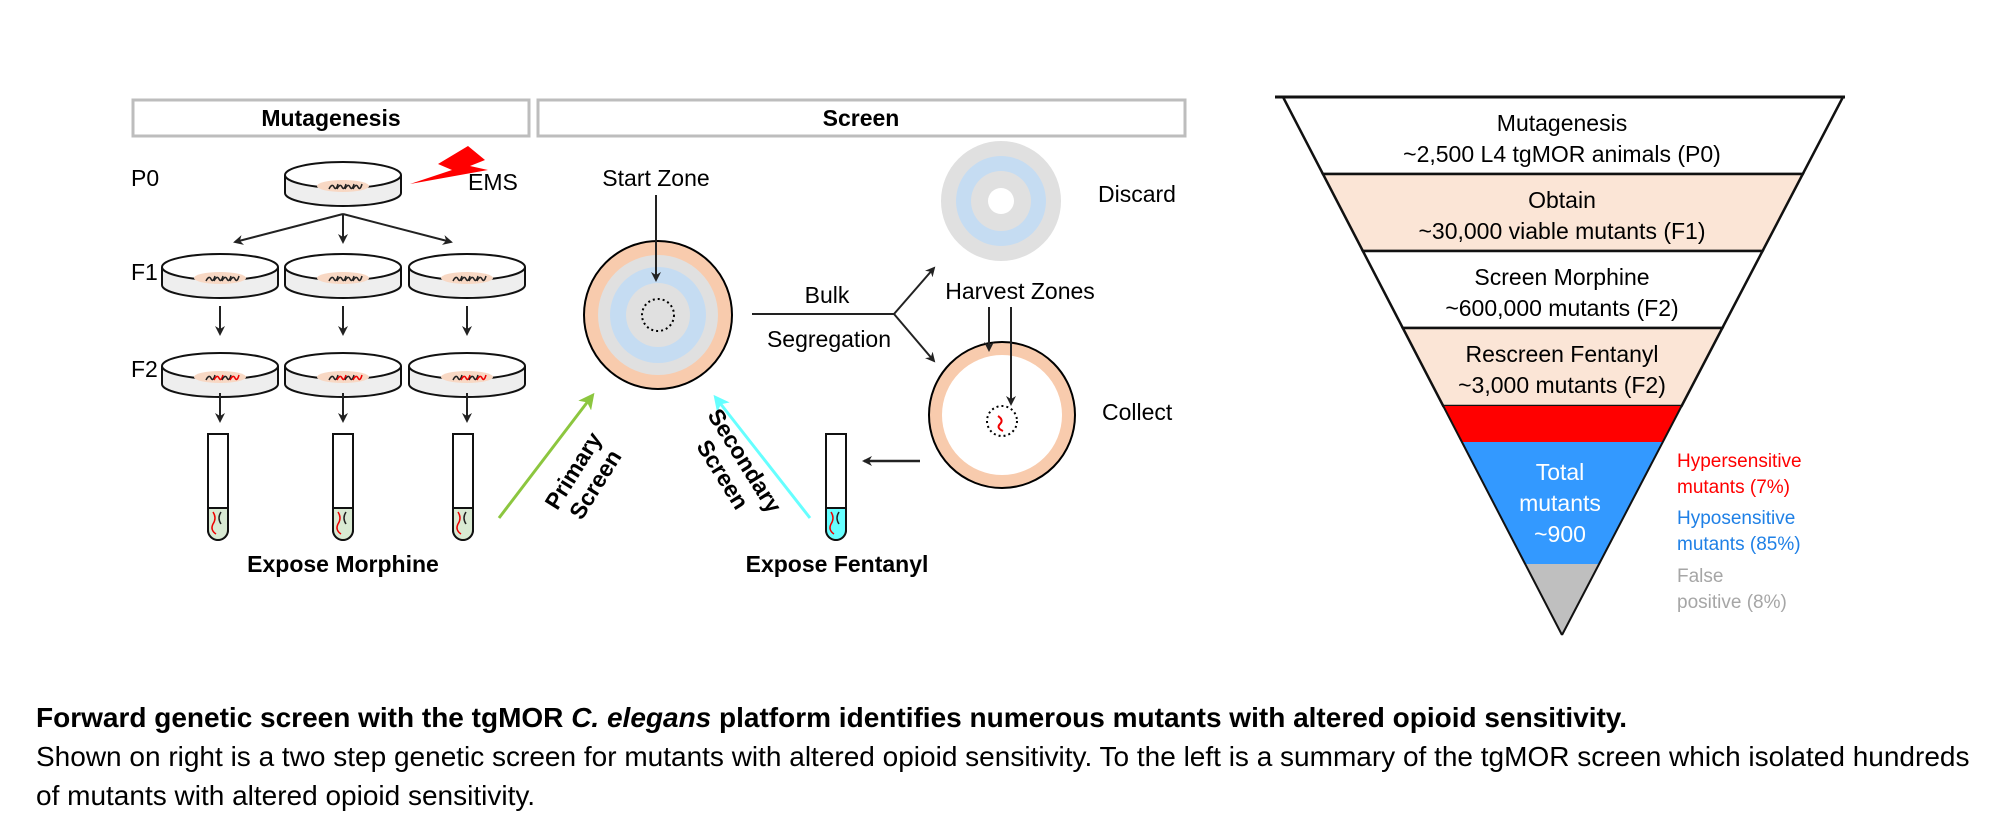  I want to click on mutagenesis-header-label: Mutagenesis, so click(330, 118).